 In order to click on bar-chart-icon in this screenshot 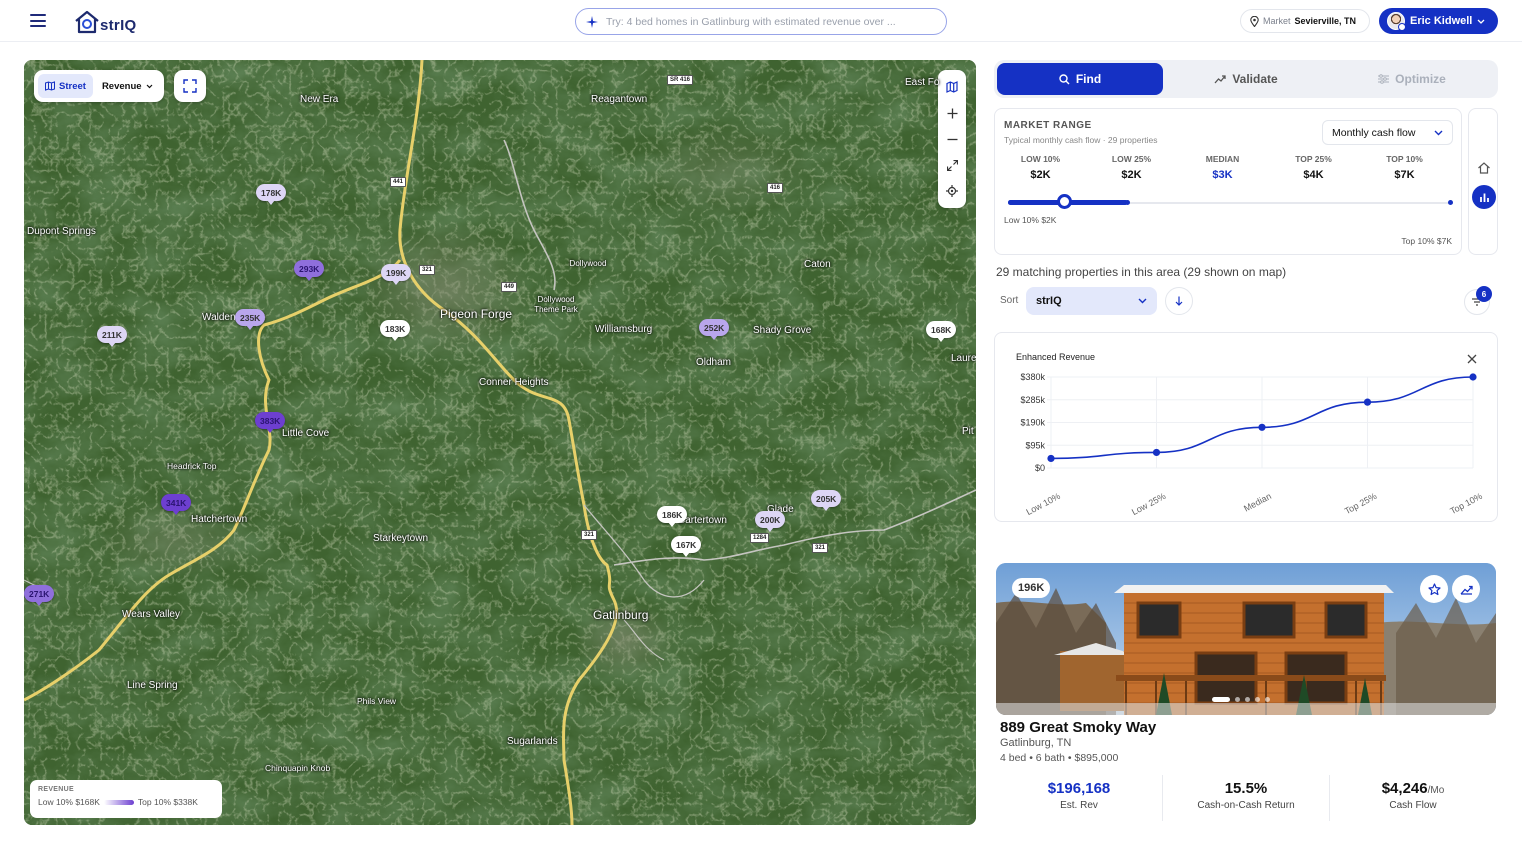, I will do `click(1484, 197)`.